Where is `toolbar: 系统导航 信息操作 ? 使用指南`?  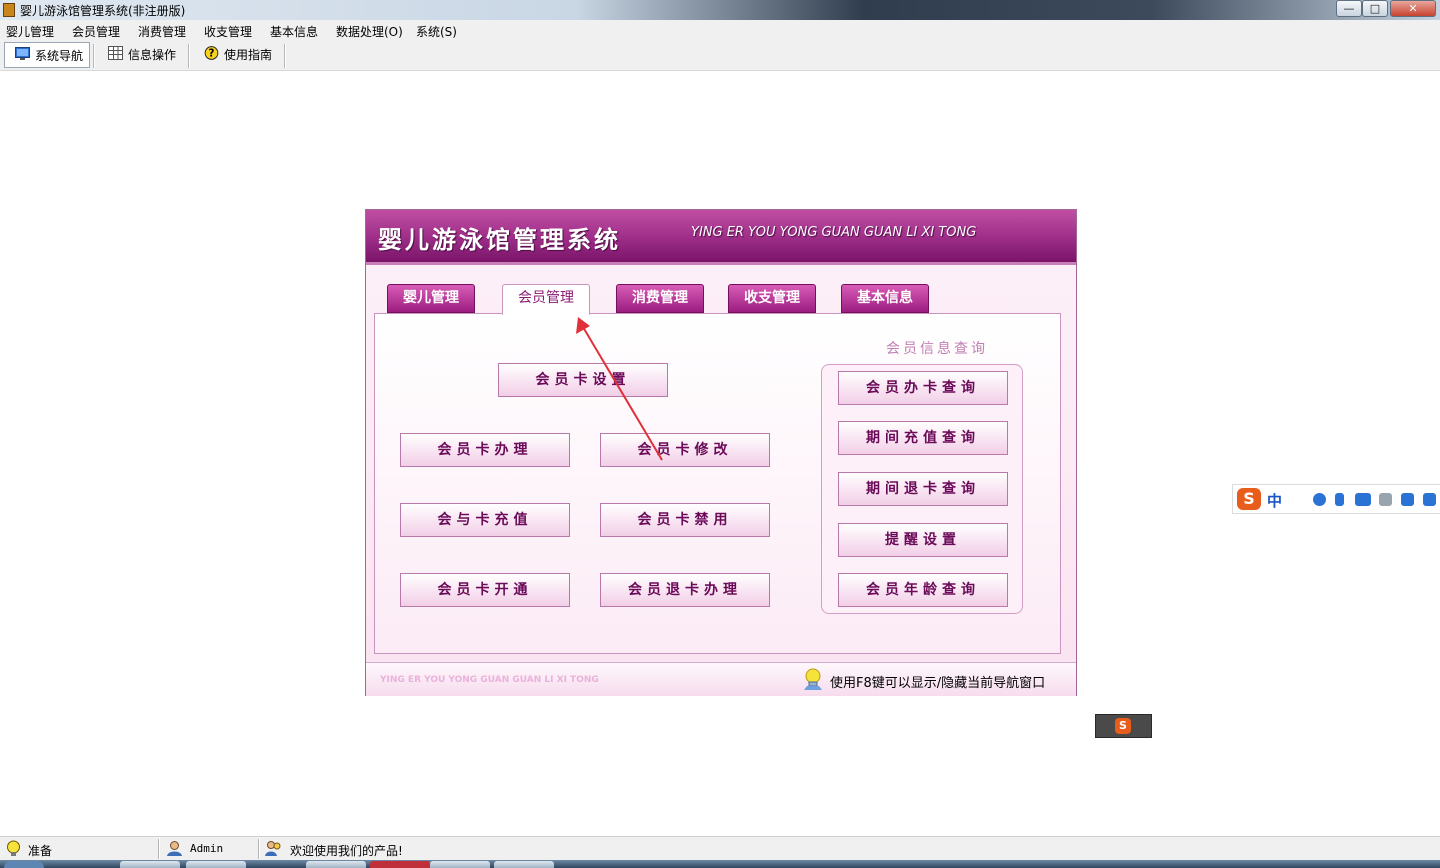
toolbar: 系统导航 信息操作 ? 使用指南 is located at coordinates (720, 56).